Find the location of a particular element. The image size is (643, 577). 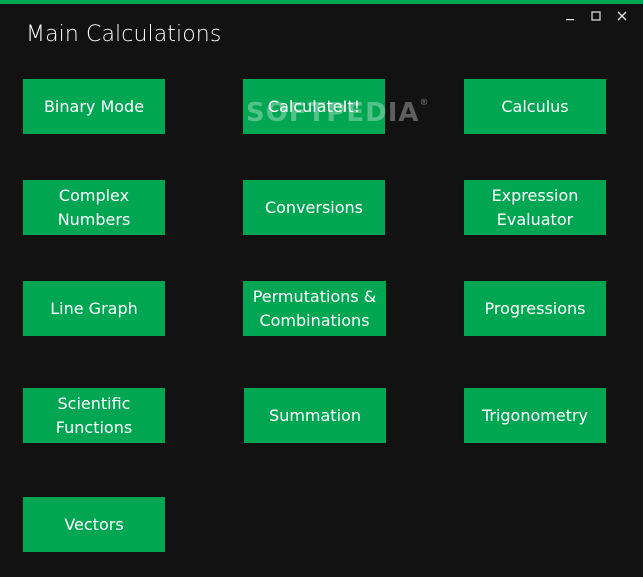

line-graph-tile: Line Graph is located at coordinates (94, 308).